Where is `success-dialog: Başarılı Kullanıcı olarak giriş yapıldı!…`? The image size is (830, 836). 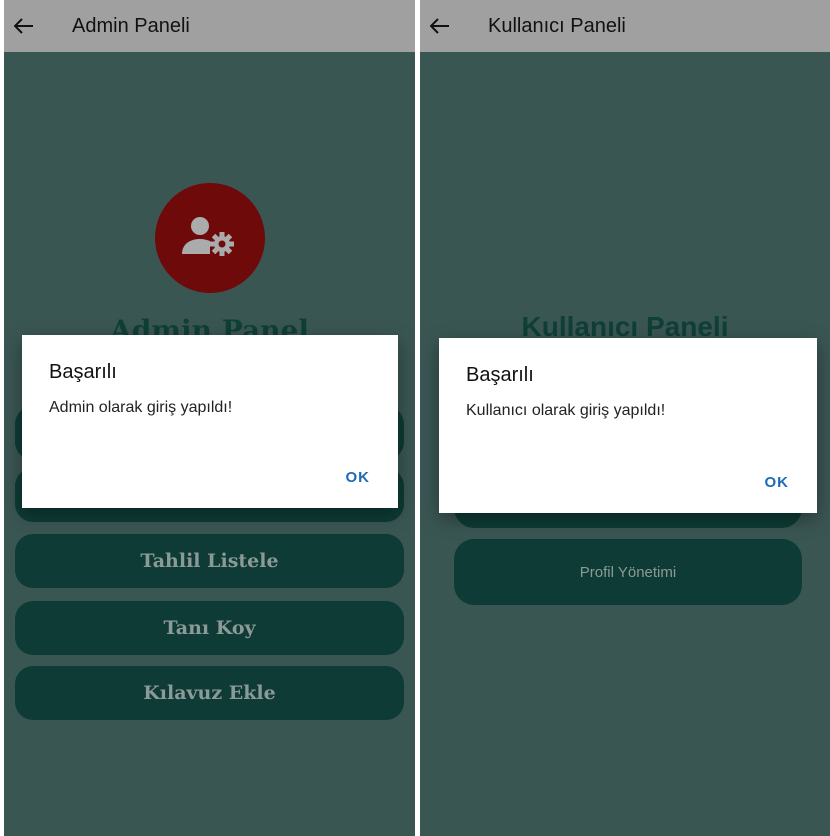 success-dialog: Başarılı Kullanıcı olarak giriş yapıldı!… is located at coordinates (628, 425).